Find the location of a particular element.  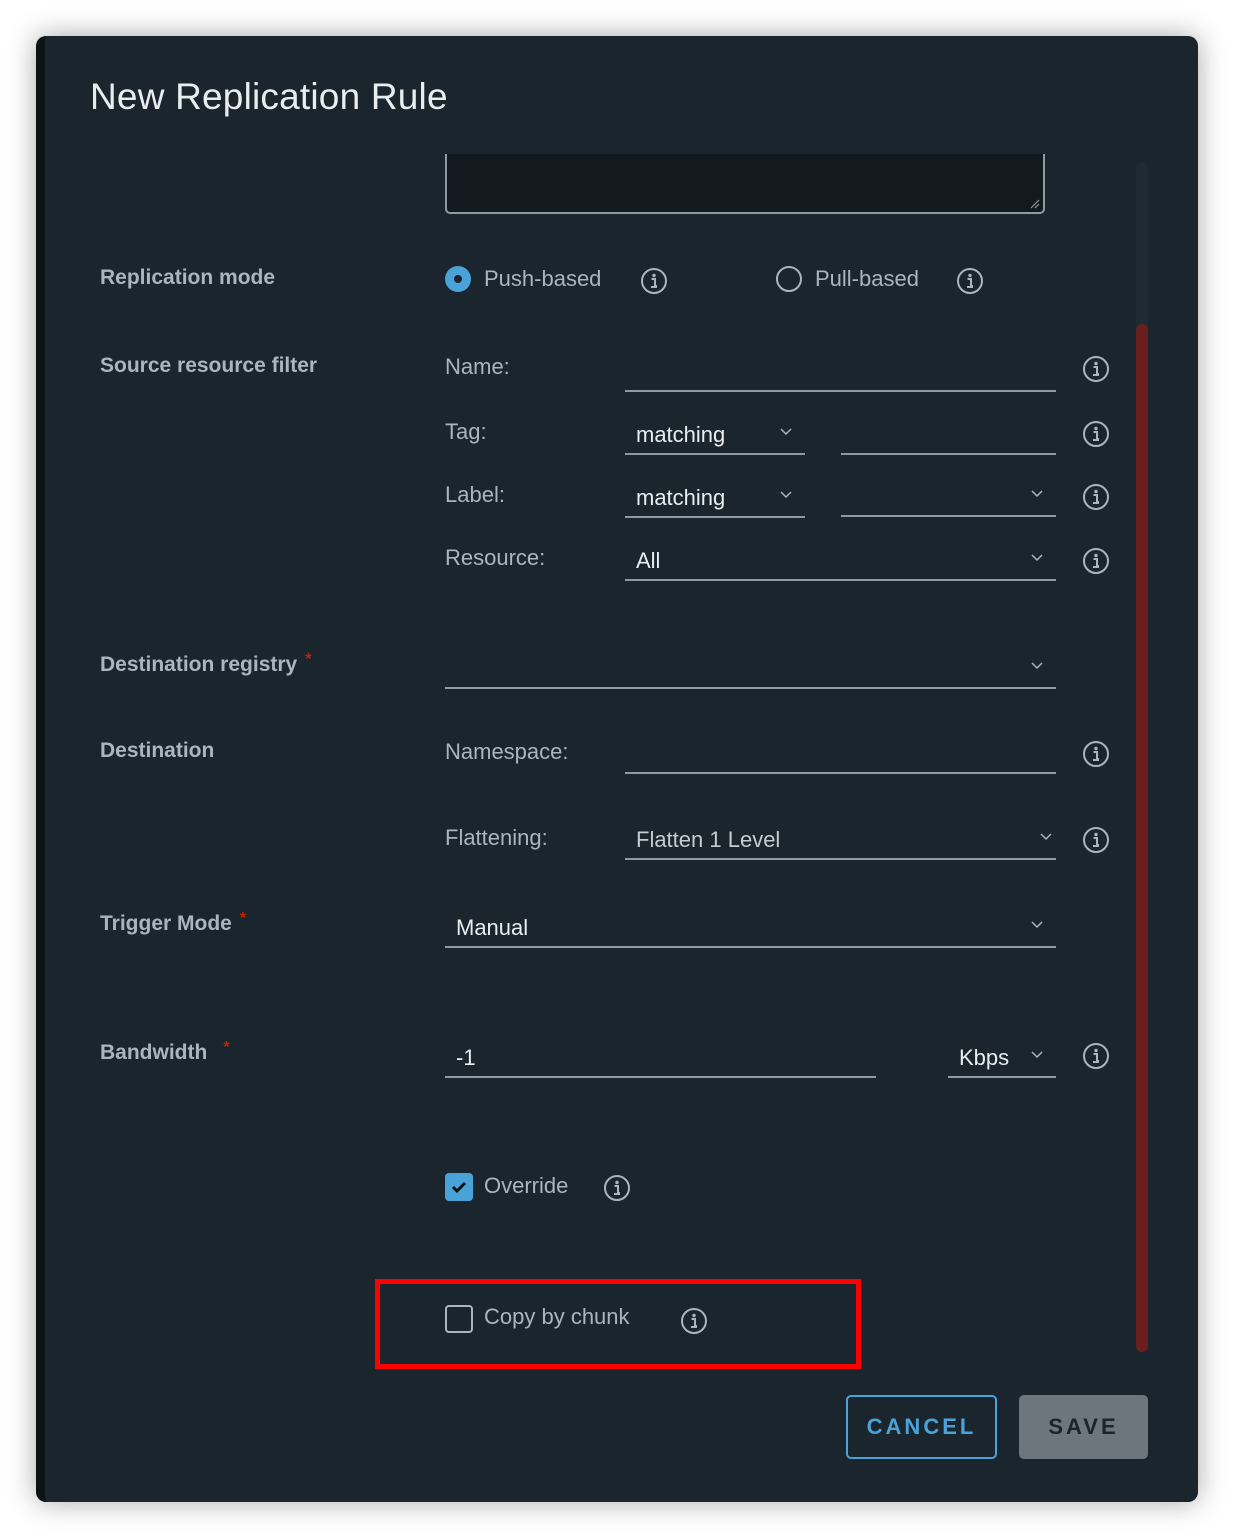

pull-based-label: Pull-based is located at coordinates (867, 278).